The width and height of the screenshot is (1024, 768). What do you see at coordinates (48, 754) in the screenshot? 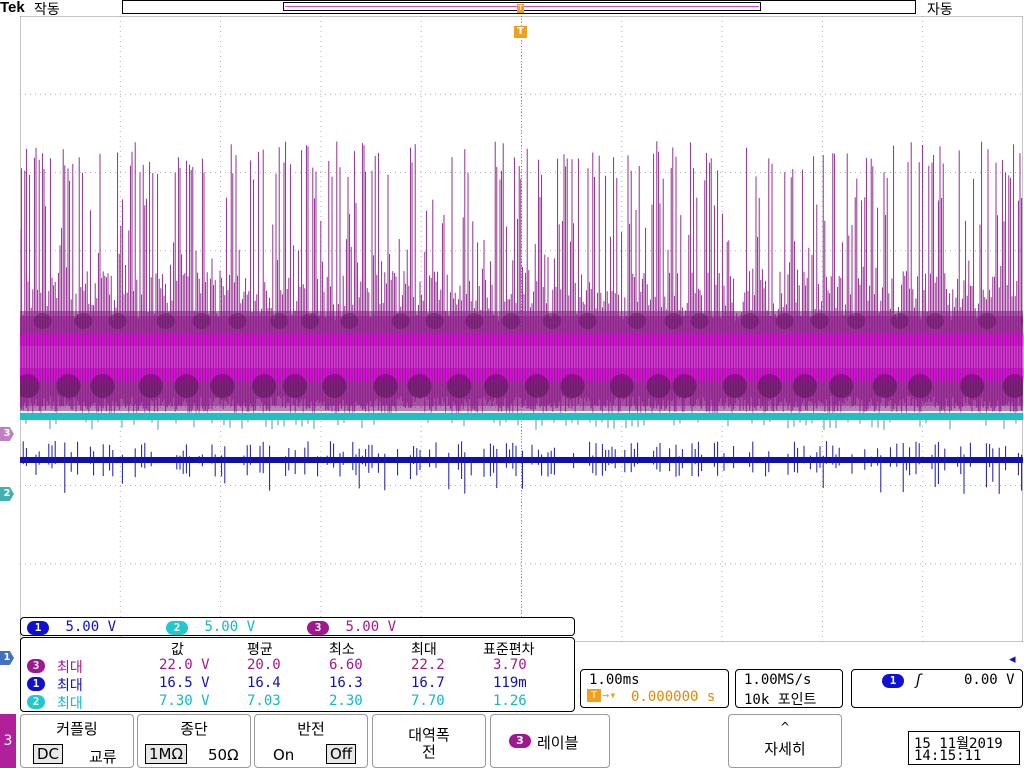
I see `coupling-dc-option: DC` at bounding box center [48, 754].